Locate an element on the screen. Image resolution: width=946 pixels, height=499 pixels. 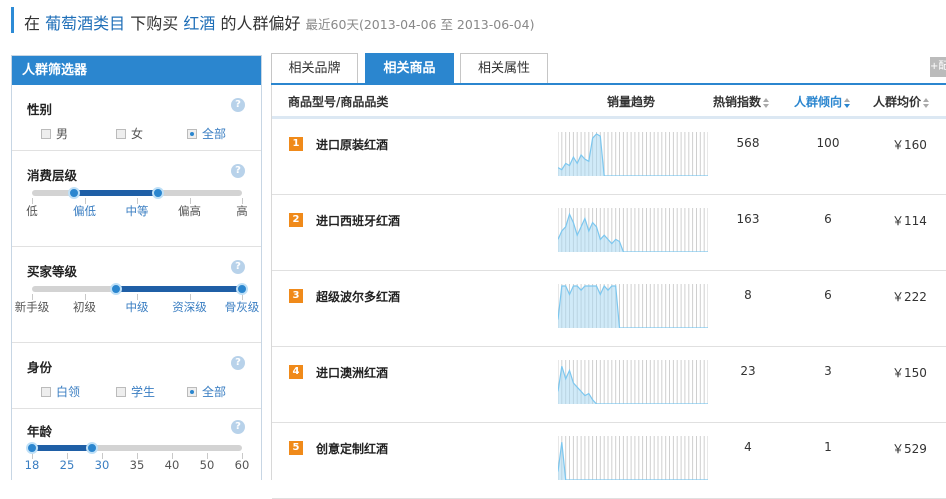
consumption-tick-label: 偏高 is located at coordinates (190, 211).